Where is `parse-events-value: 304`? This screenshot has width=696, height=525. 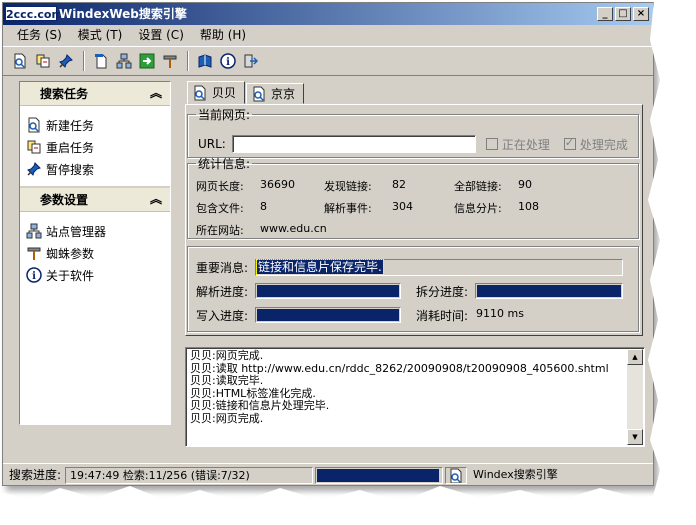 parse-events-value: 304 is located at coordinates (402, 206).